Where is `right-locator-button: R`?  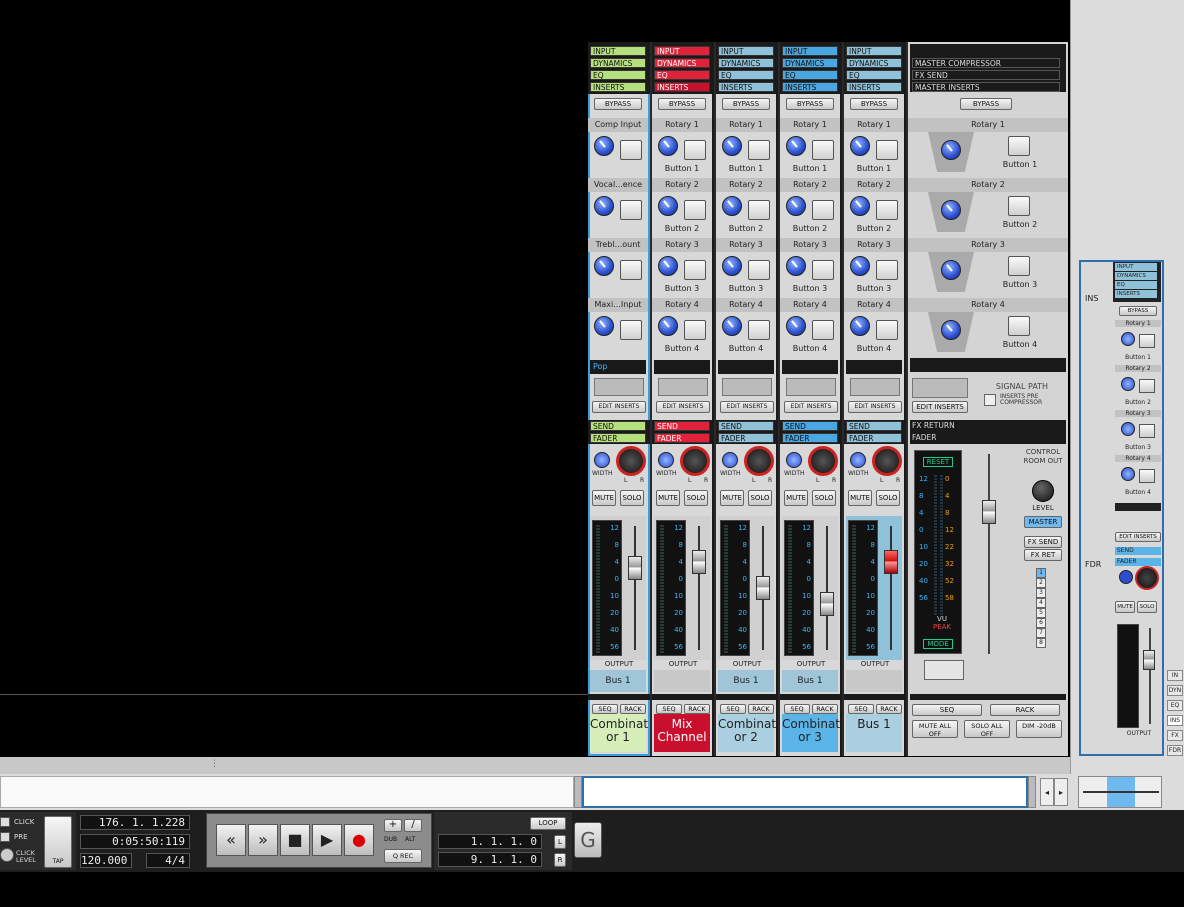
right-locator-button: R is located at coordinates (560, 860).